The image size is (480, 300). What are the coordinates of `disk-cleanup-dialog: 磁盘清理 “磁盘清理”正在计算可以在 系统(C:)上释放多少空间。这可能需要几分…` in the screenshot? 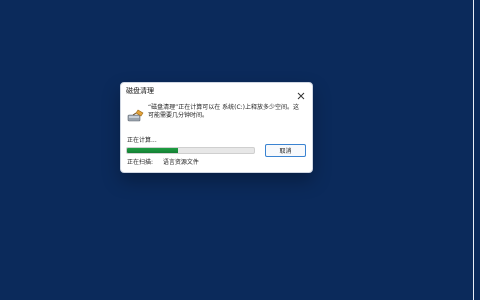 It's located at (216, 127).